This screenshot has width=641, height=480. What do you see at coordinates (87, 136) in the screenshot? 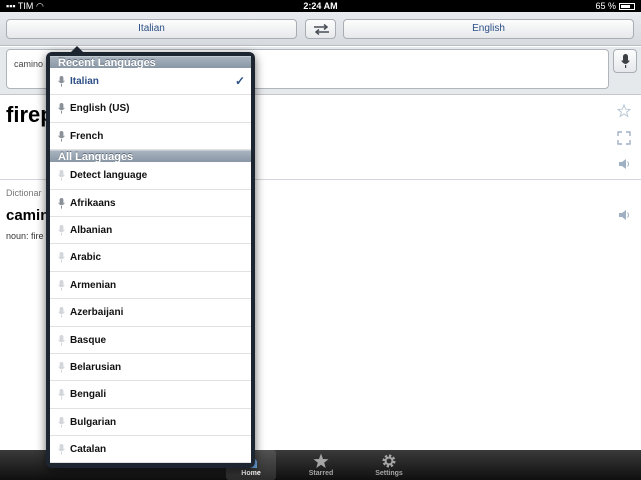
I see `language-item-label: French` at bounding box center [87, 136].